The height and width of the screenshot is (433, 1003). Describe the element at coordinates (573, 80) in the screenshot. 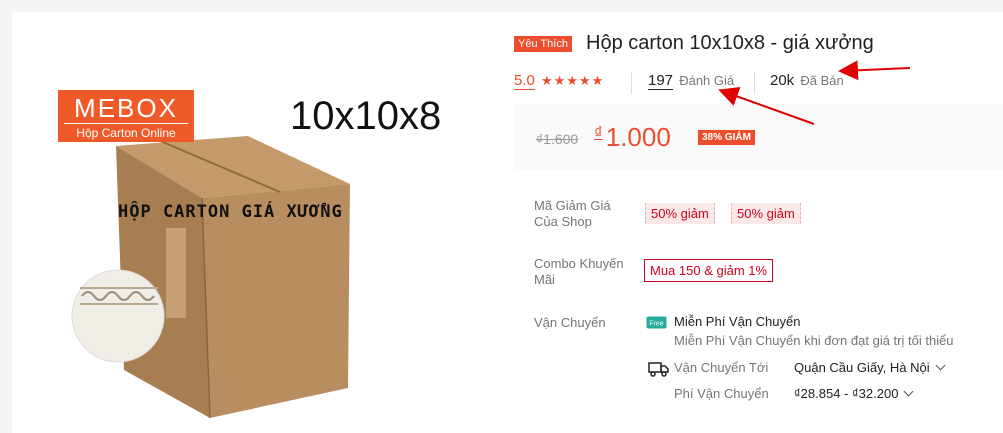

I see `star-icons: ★★★★★` at that location.